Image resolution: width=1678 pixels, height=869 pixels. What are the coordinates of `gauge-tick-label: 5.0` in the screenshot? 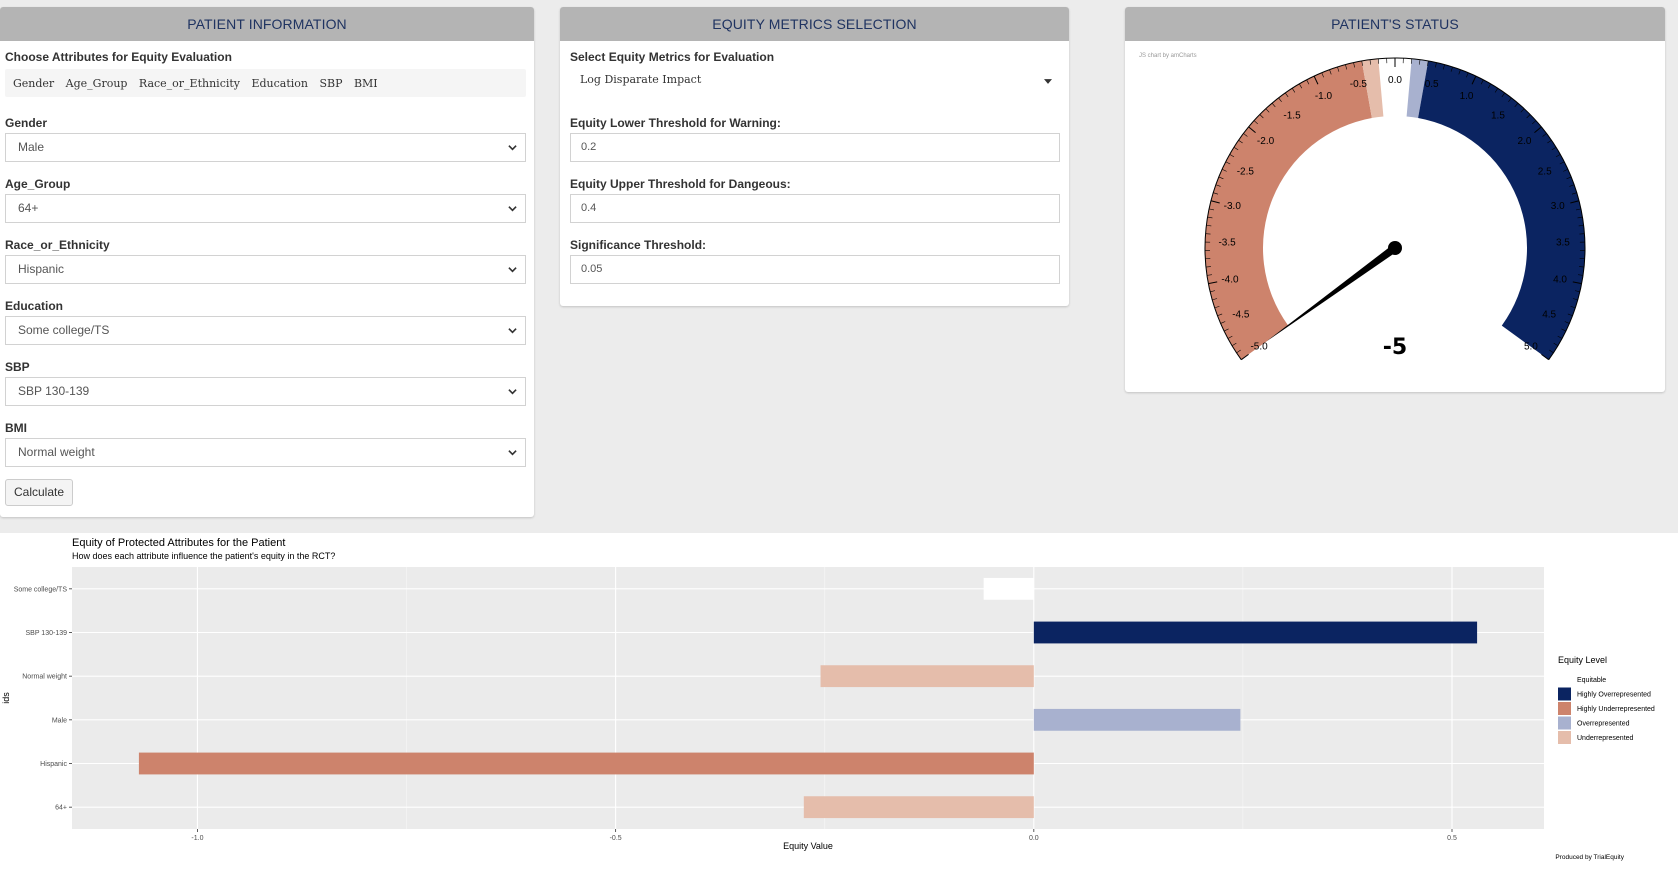 It's located at (1531, 347).